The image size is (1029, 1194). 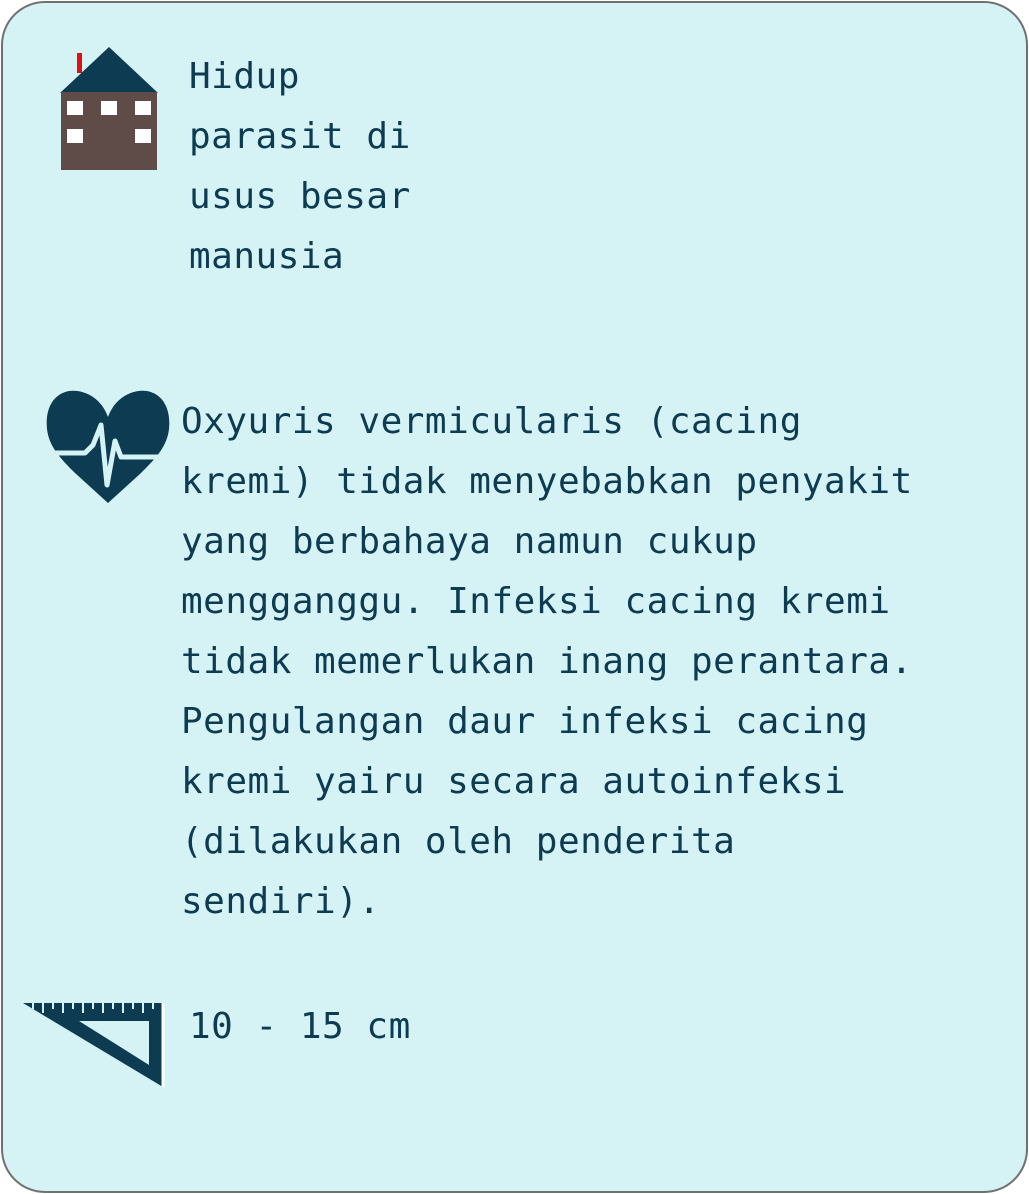 I want to click on size-text: 10 - 15 cm, so click(x=300, y=1026).